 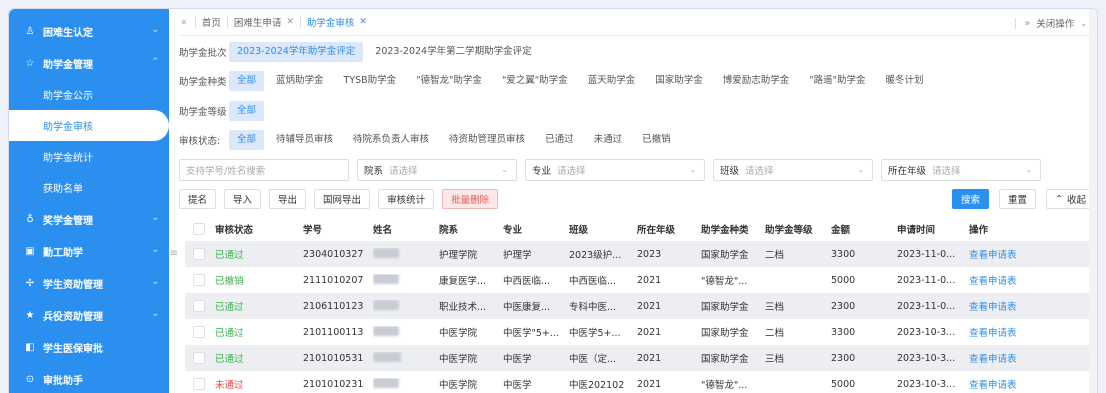 What do you see at coordinates (597, 385) in the screenshot?
I see `class-cell: 中医202102` at bounding box center [597, 385].